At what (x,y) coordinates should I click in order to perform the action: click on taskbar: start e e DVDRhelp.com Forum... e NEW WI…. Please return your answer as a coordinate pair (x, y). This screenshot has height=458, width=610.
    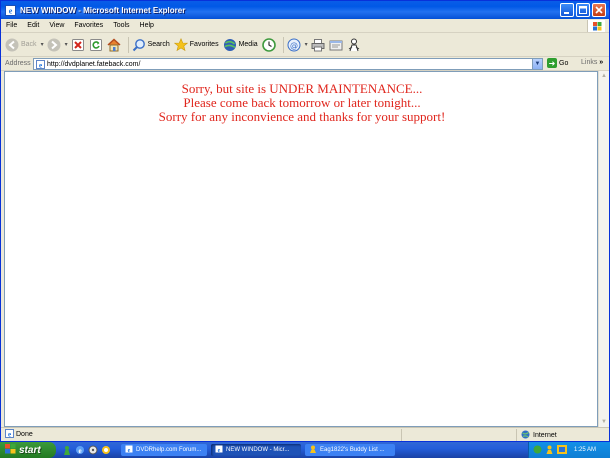
    Looking at the image, I should click on (305, 450).